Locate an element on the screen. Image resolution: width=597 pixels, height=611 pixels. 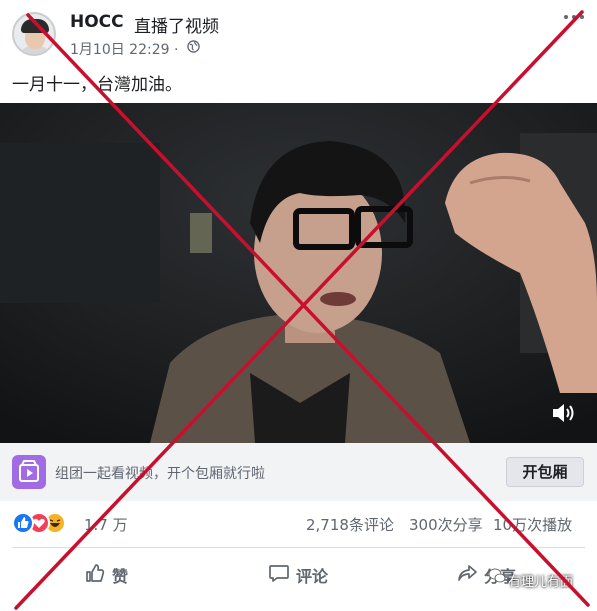
reaction-icons is located at coordinates (47, 524).